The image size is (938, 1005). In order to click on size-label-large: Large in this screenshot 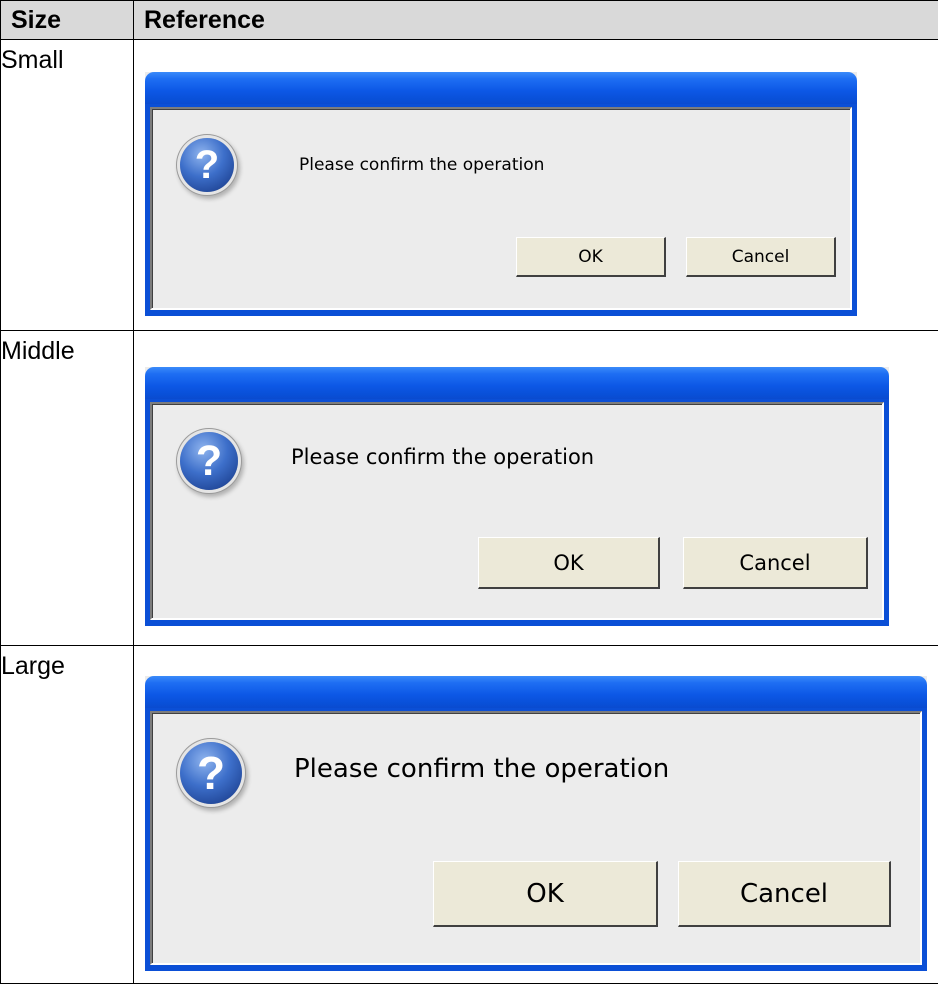, I will do `click(67, 814)`.